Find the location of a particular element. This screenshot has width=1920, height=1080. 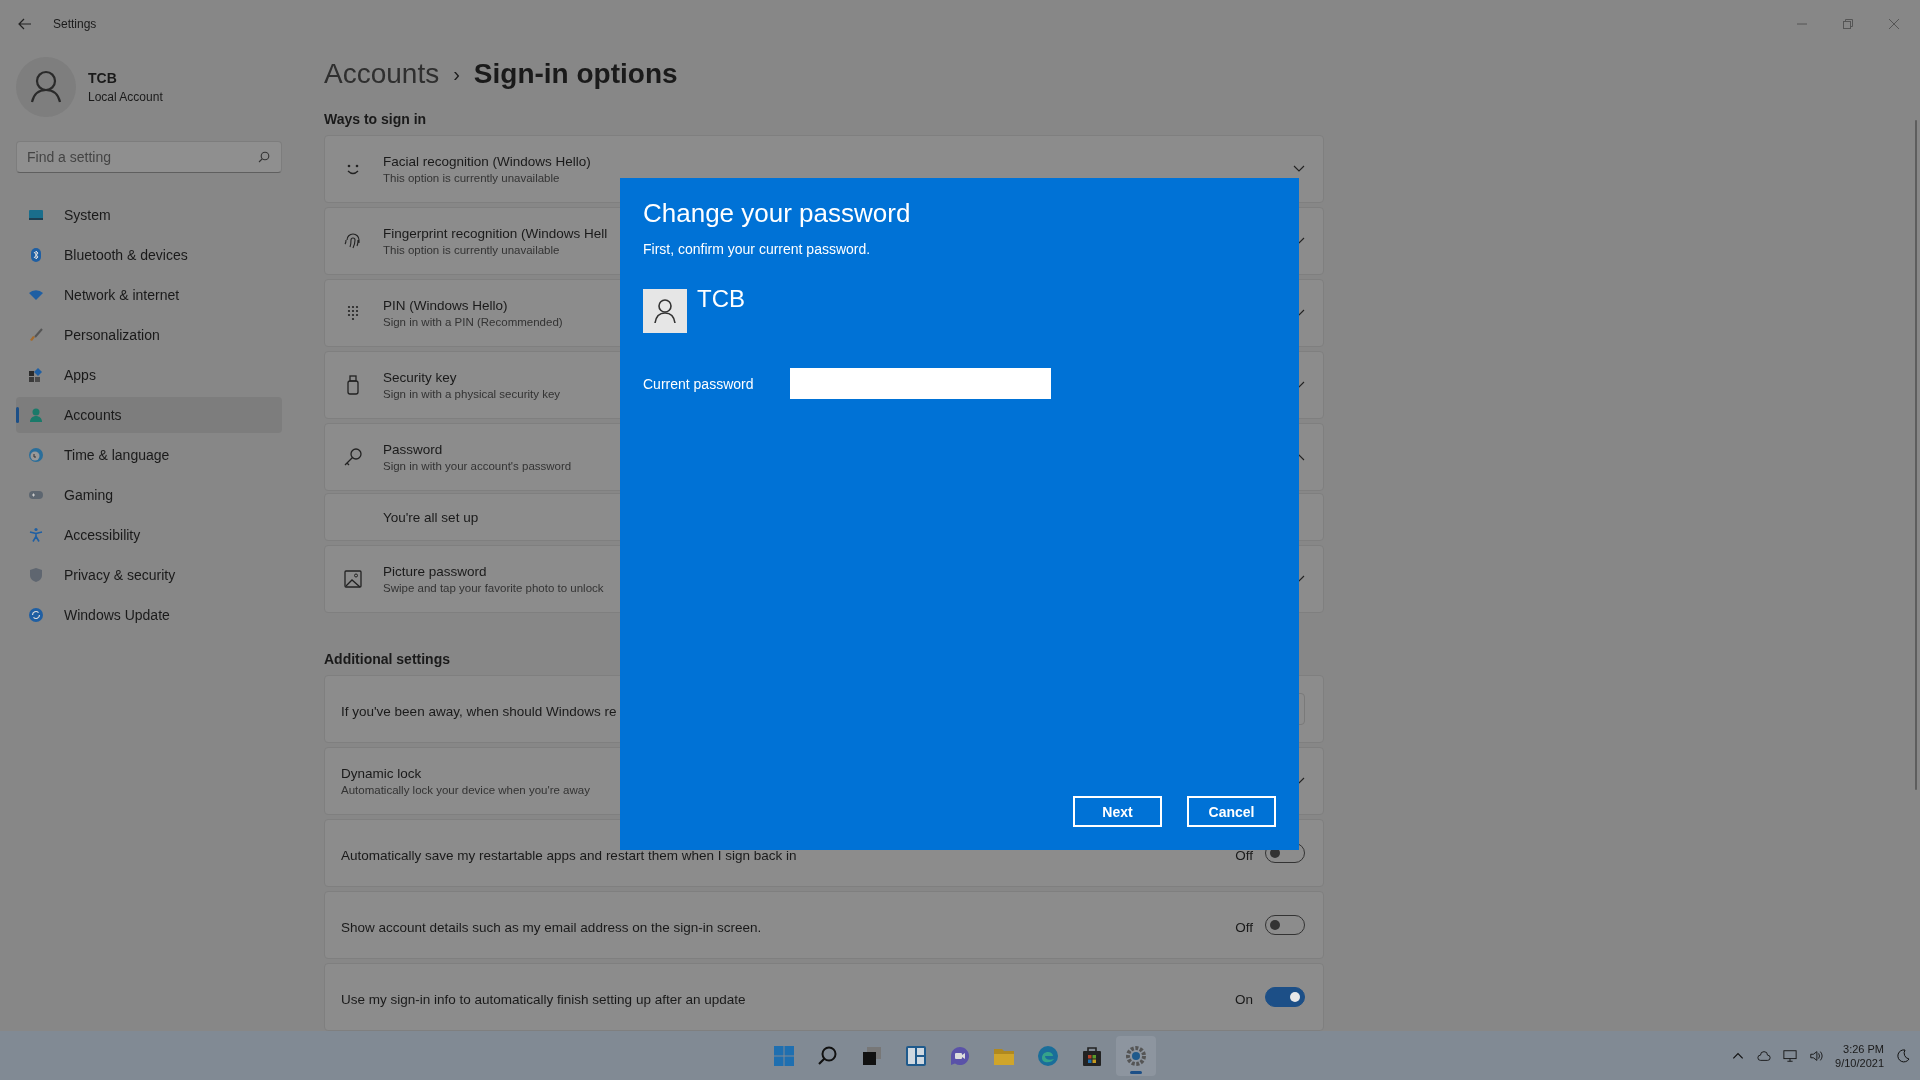

page-title: Sign-in options is located at coordinates (575, 74).